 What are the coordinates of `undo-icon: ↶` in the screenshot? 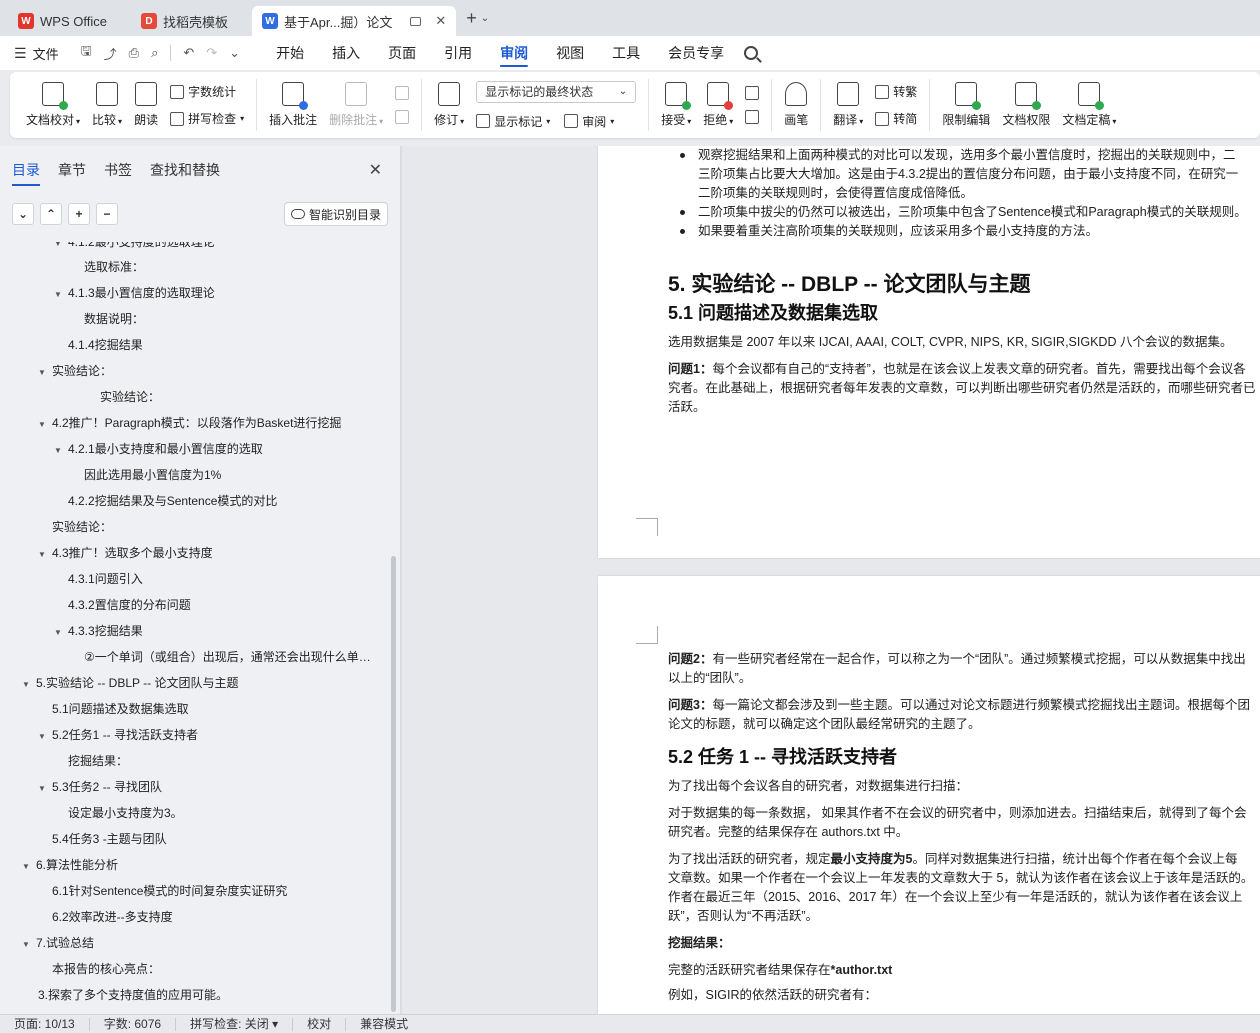 It's located at (188, 53).